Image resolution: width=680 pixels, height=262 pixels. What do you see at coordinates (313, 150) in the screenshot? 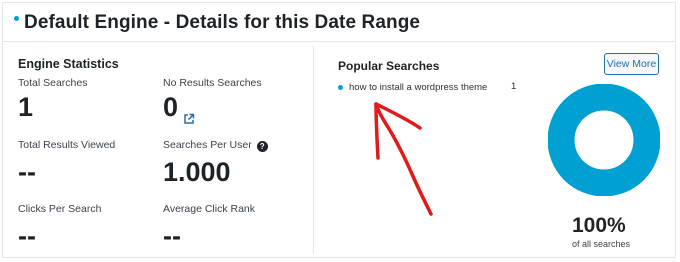
I see `column-divider` at bounding box center [313, 150].